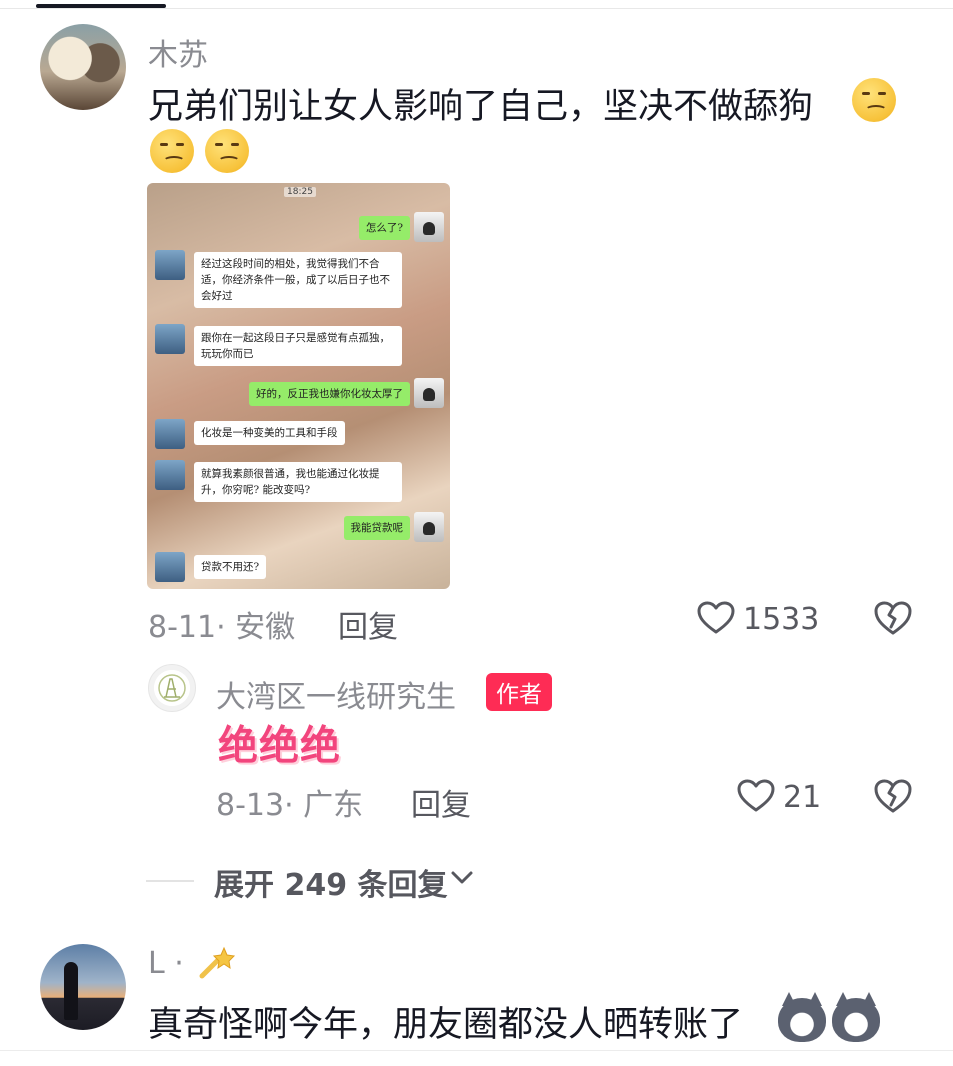  I want to click on expand-replies-button: 展开 249 条回复, so click(331, 882).